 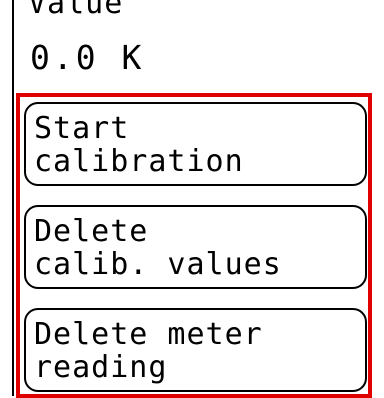 What do you see at coordinates (76, 10) in the screenshot?
I see `value-label: Value` at bounding box center [76, 10].